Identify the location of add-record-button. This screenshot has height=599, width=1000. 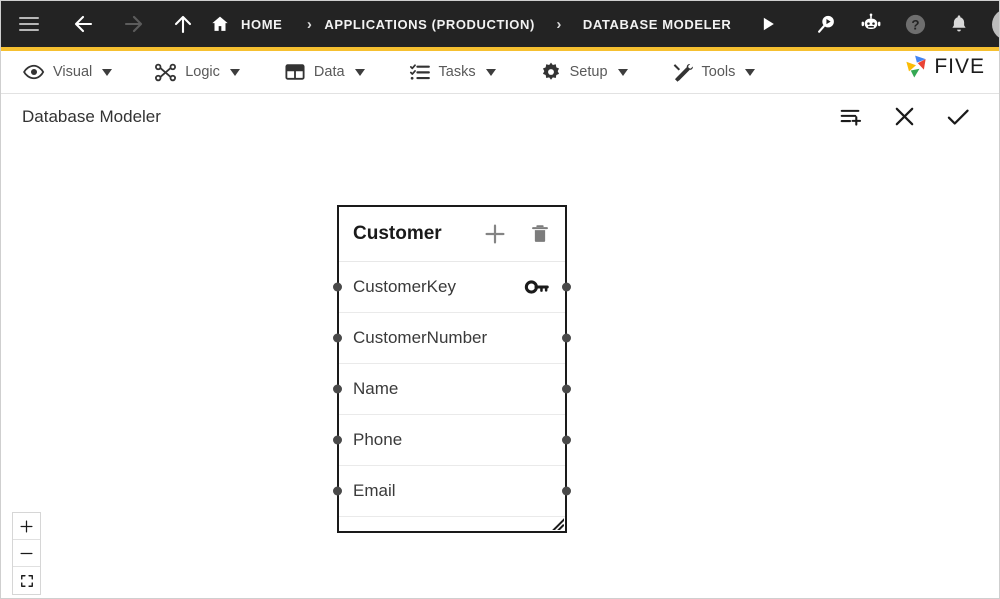
(851, 116).